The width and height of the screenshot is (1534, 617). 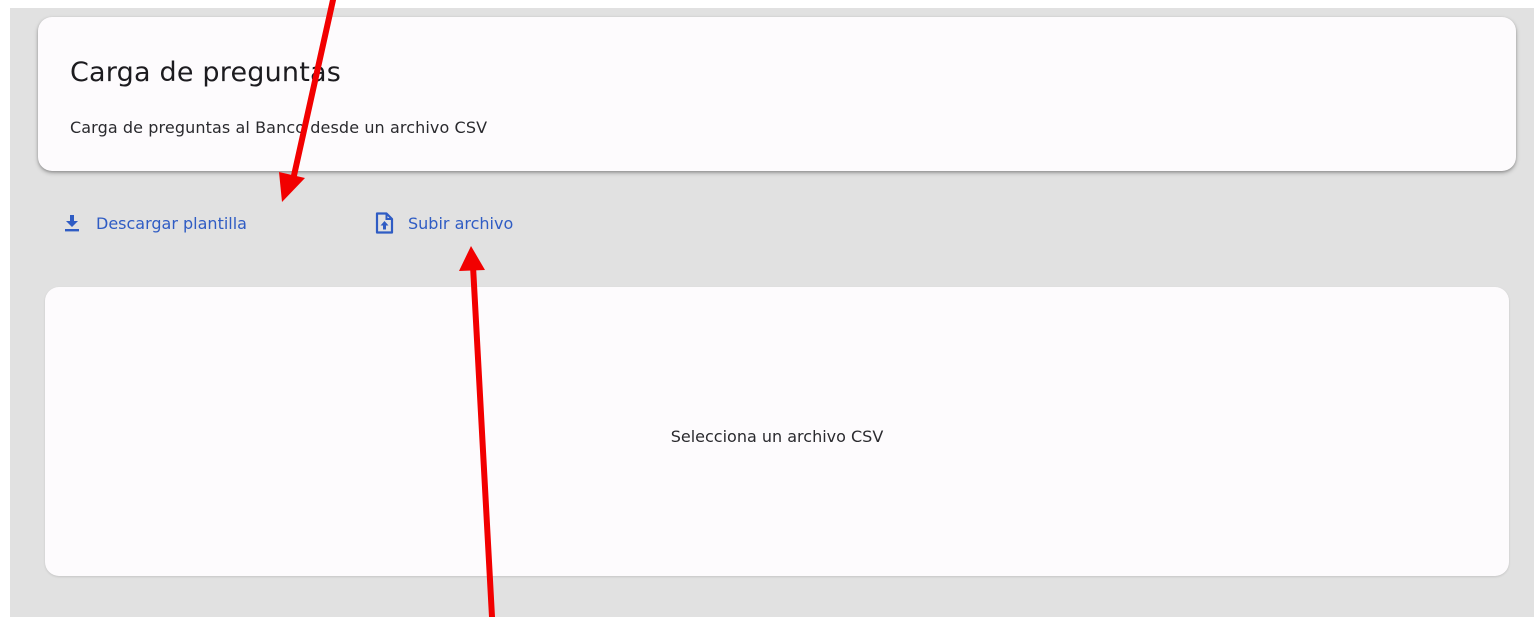 I want to click on upload-file-label: Subir archivo, so click(x=461, y=223).